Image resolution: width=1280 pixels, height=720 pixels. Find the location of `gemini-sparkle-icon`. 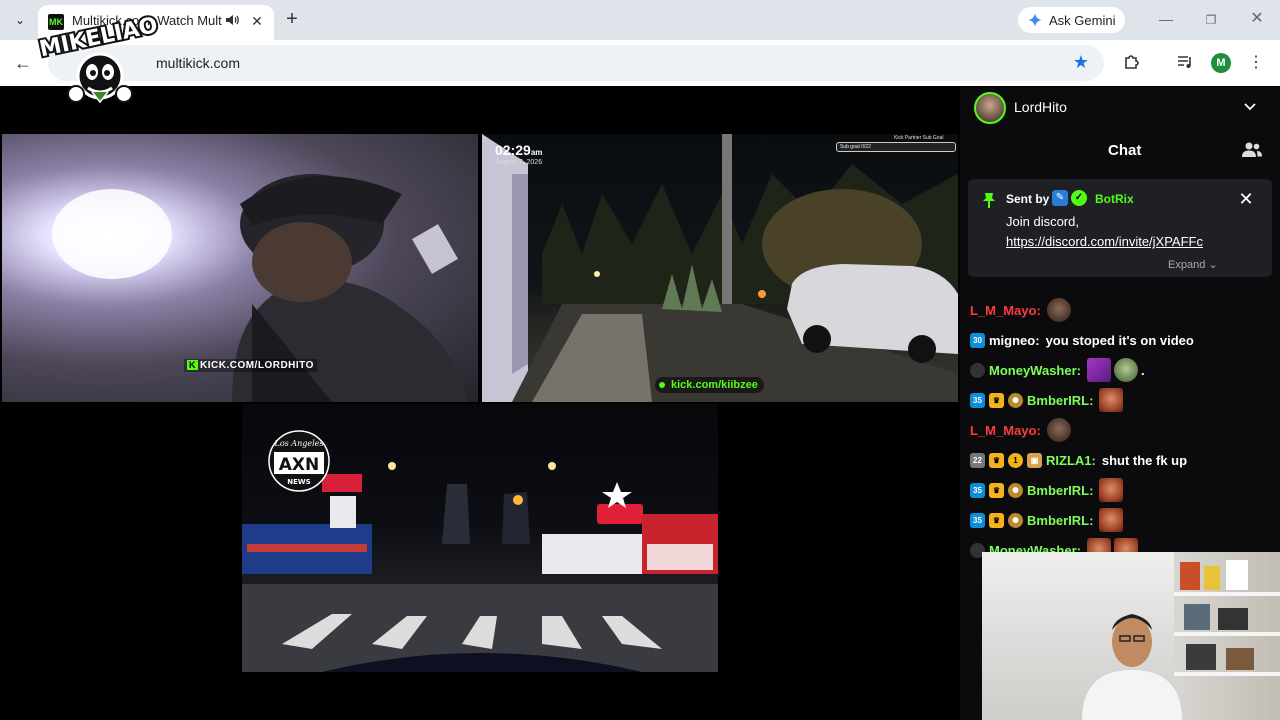

gemini-sparkle-icon is located at coordinates (1035, 20).